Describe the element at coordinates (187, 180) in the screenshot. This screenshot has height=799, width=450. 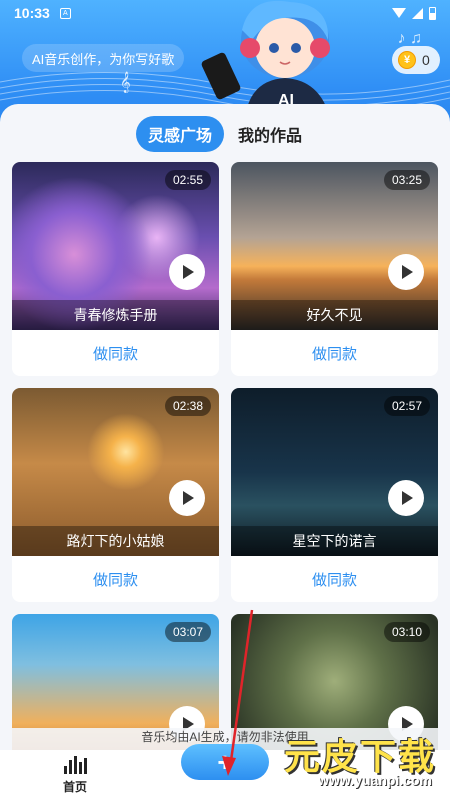
I see `duration-badge: 02:55` at that location.